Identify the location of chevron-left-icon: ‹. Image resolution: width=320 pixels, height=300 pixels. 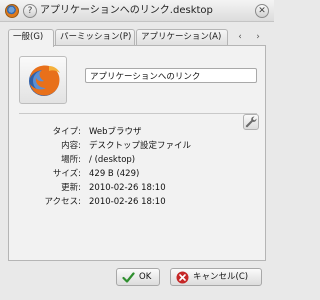
(240, 37).